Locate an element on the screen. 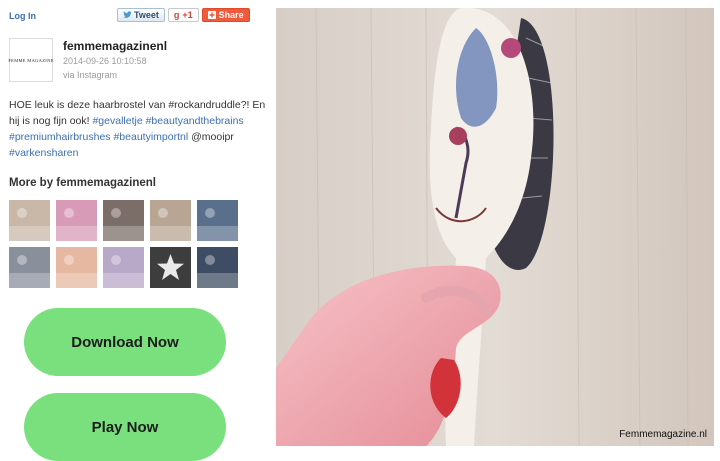  tweet-button: Tweet is located at coordinates (141, 15).